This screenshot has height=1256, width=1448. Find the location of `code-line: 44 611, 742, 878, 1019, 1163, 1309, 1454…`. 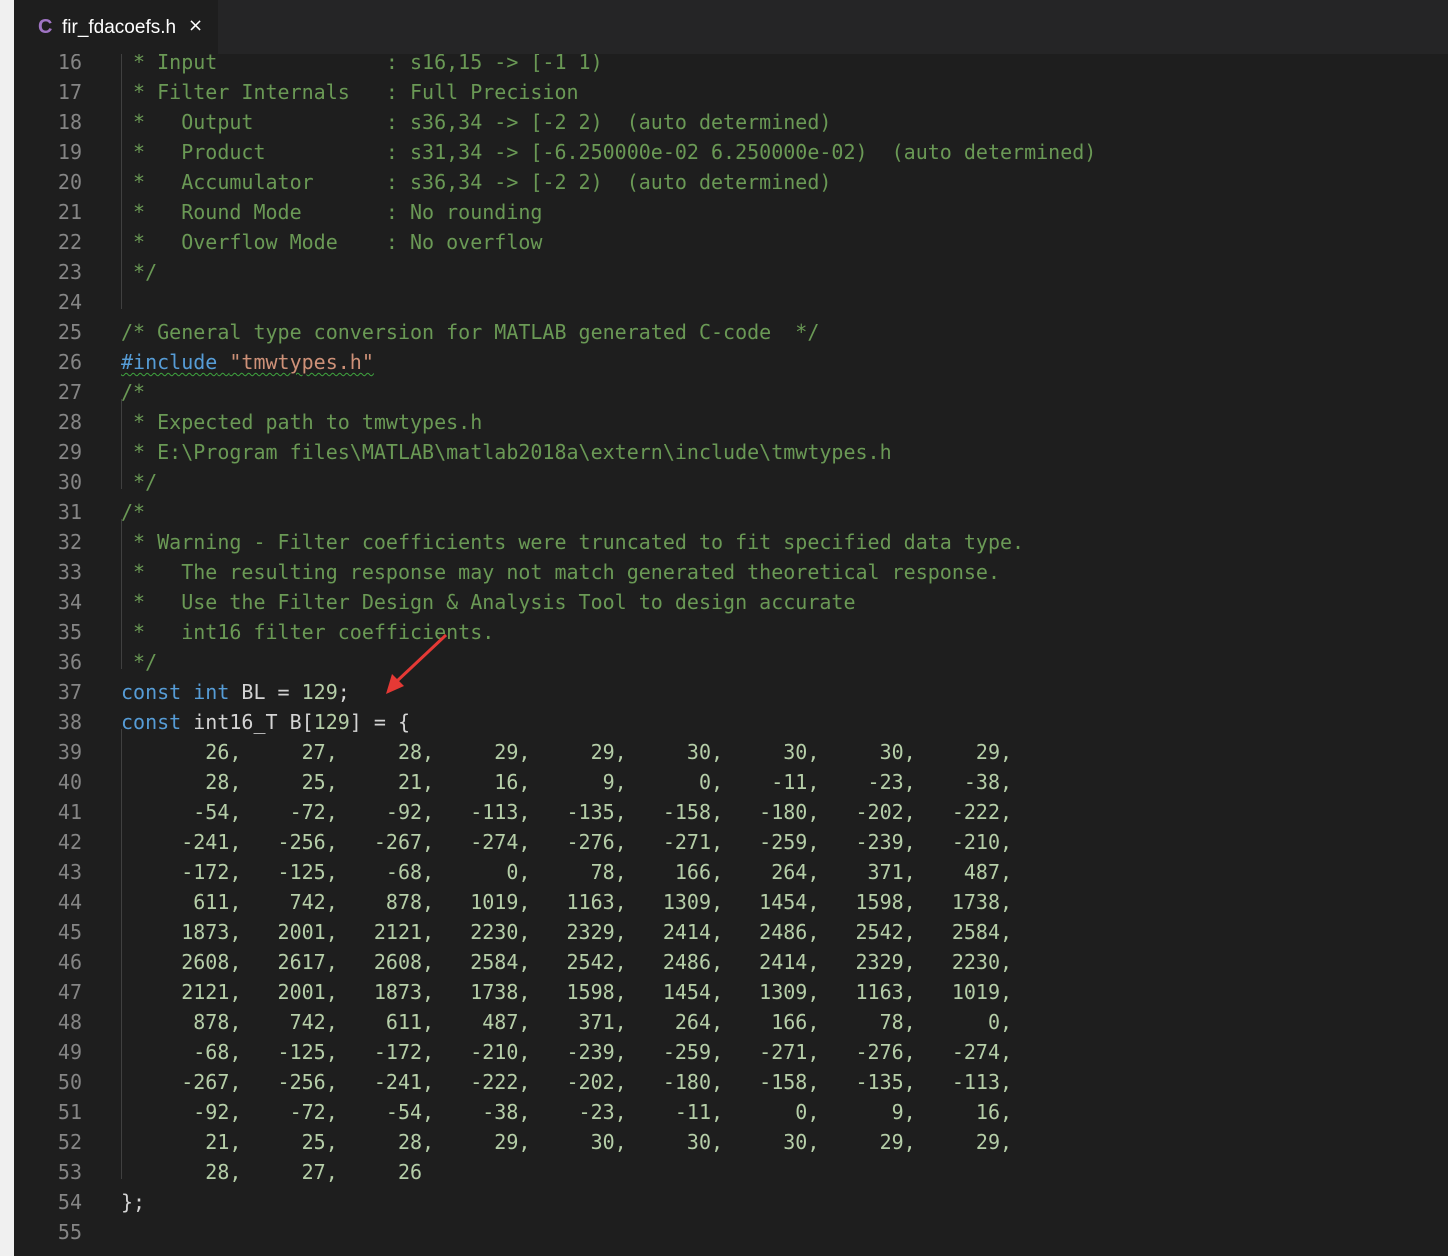

code-line: 44 611, 742, 878, 1019, 1163, 1309, 1454… is located at coordinates (731, 902).